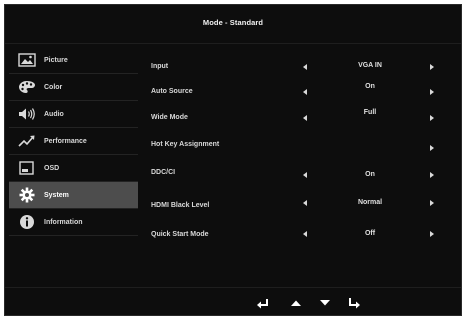 This screenshot has height=320, width=466. I want to click on sidebar-item-label: Performance, so click(65, 141).